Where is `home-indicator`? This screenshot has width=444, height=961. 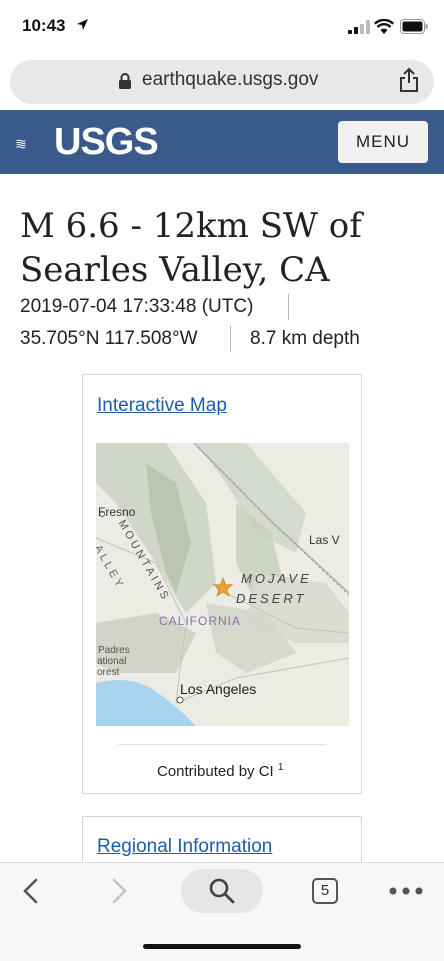
home-indicator is located at coordinates (222, 946).